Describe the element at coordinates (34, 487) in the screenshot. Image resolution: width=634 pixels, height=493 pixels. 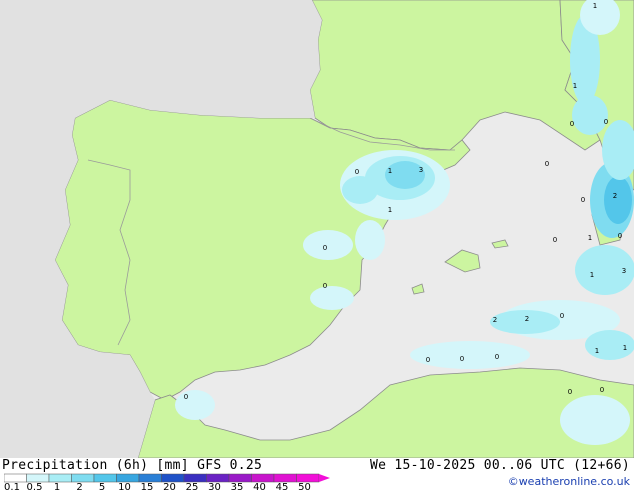
I see `scale-tick-label: 0.5` at that location.